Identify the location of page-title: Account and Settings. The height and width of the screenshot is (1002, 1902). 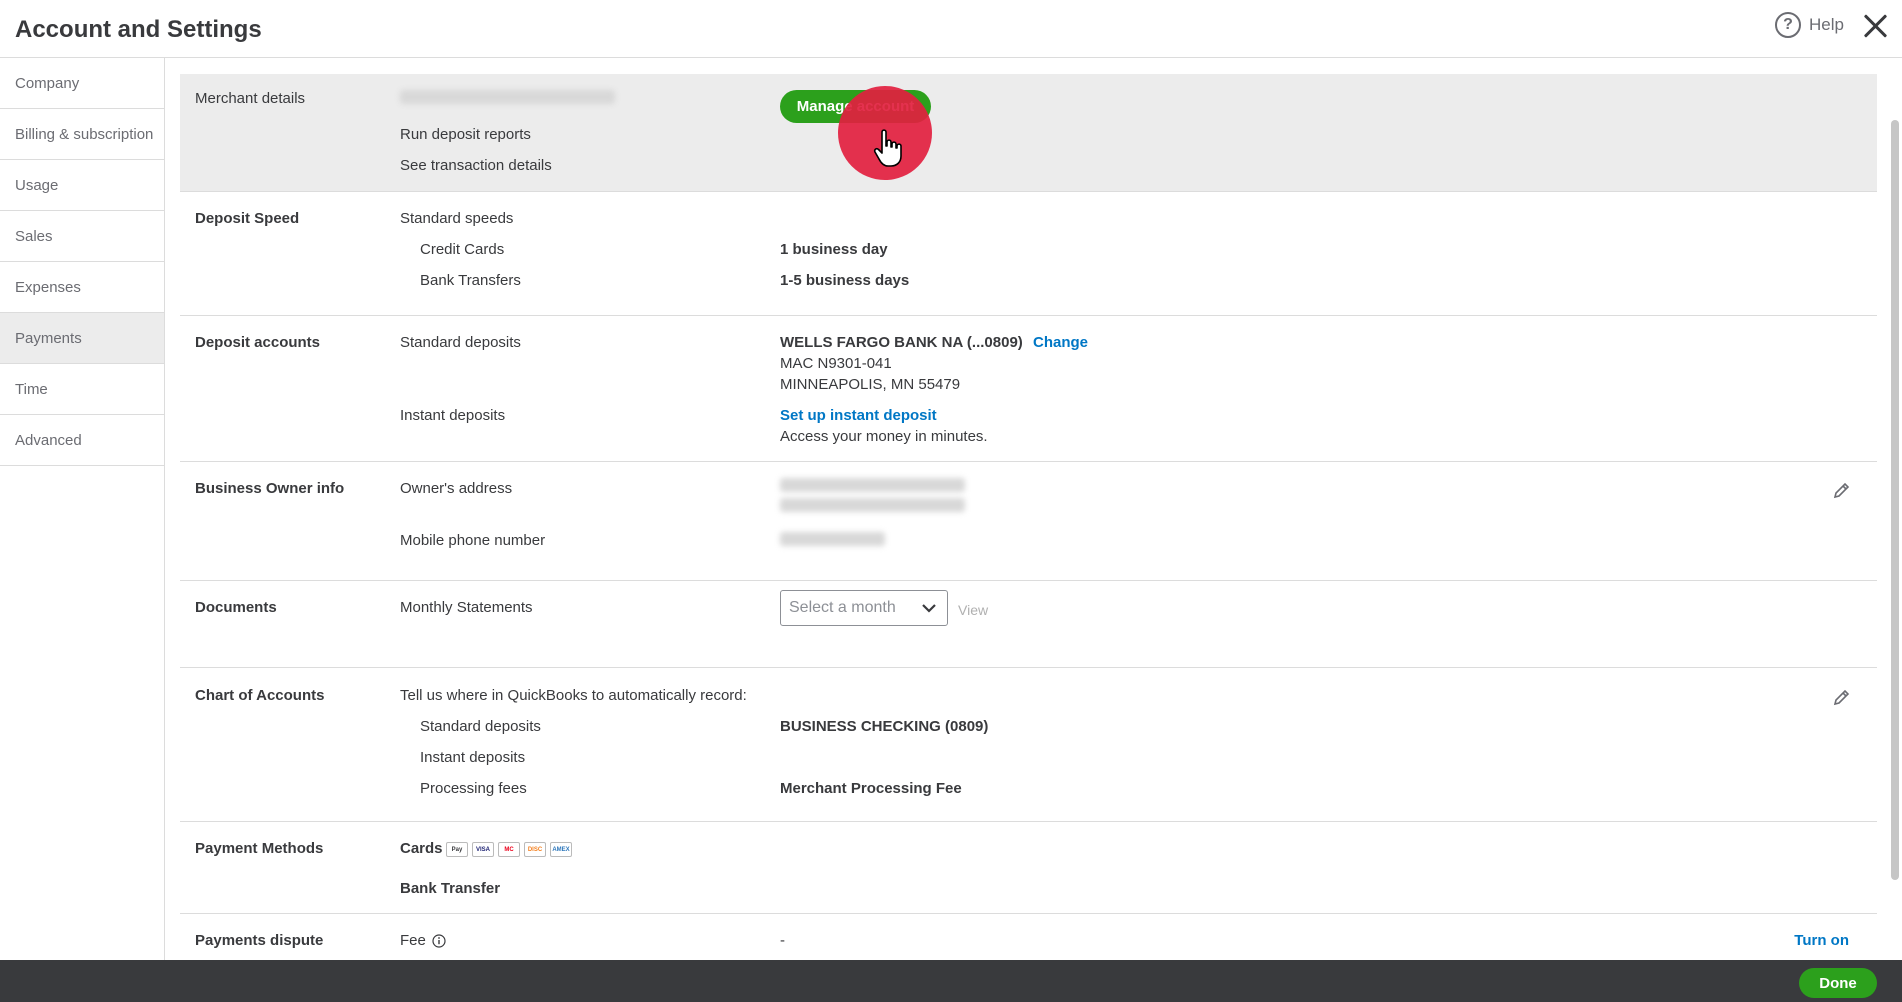
(138, 29).